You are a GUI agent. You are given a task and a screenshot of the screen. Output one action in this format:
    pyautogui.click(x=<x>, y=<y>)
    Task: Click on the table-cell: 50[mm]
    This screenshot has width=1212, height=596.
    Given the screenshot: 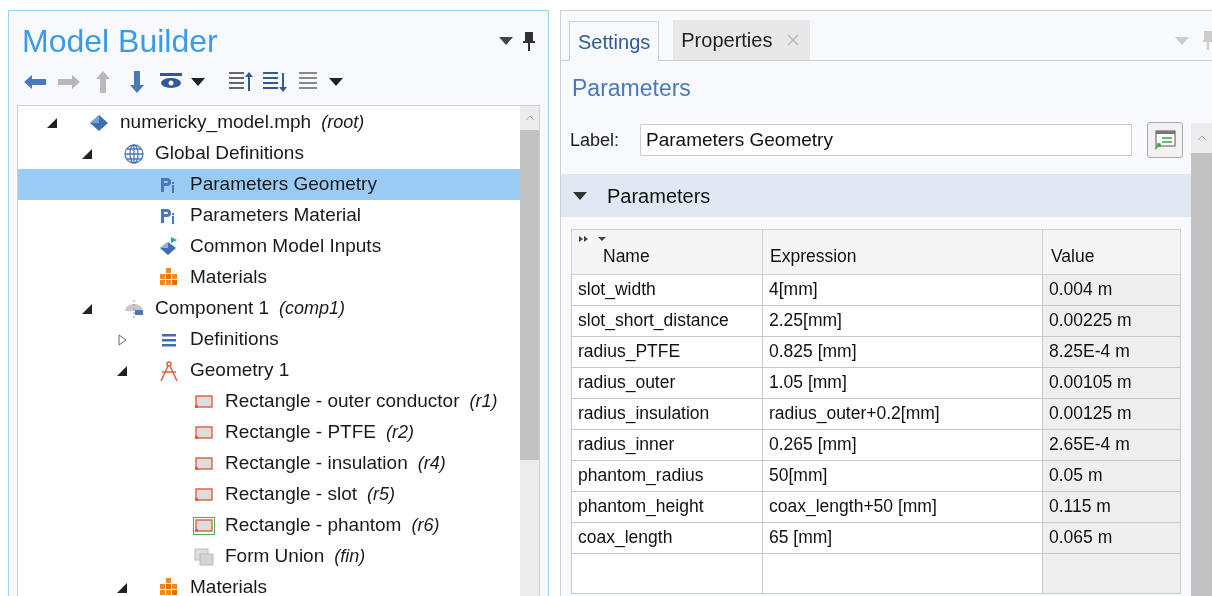 What is the action you would take?
    pyautogui.click(x=902, y=476)
    